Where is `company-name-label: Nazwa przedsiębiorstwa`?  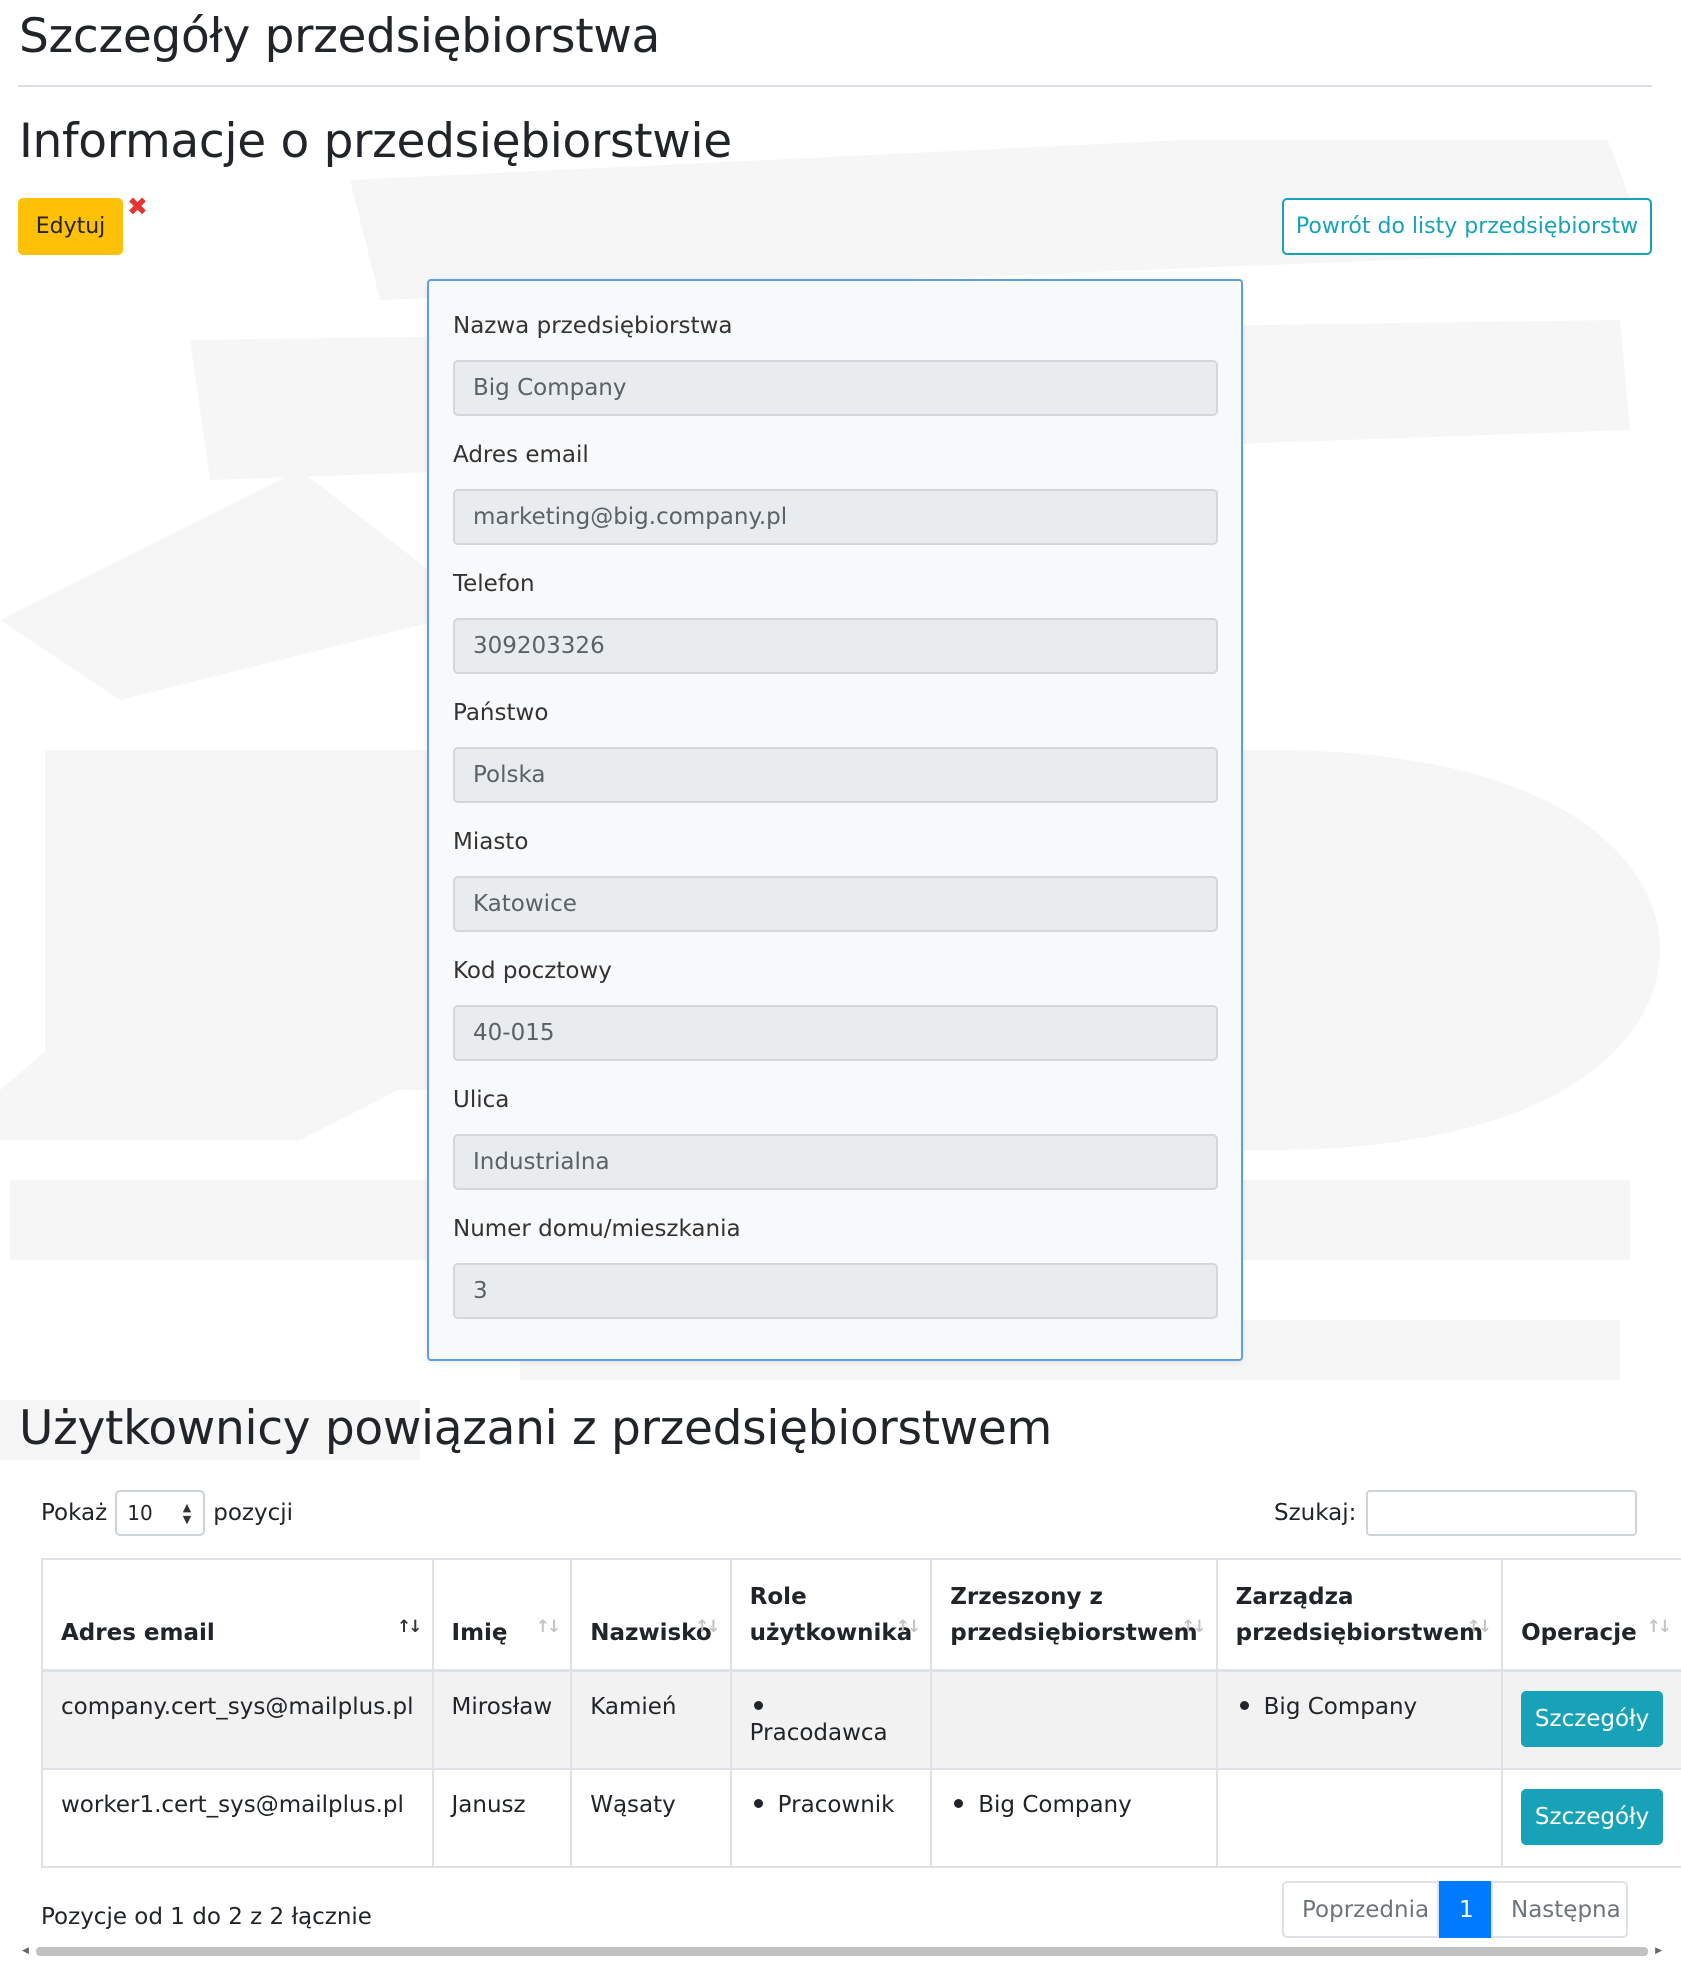 company-name-label: Nazwa przedsiębiorstwa is located at coordinates (593, 326).